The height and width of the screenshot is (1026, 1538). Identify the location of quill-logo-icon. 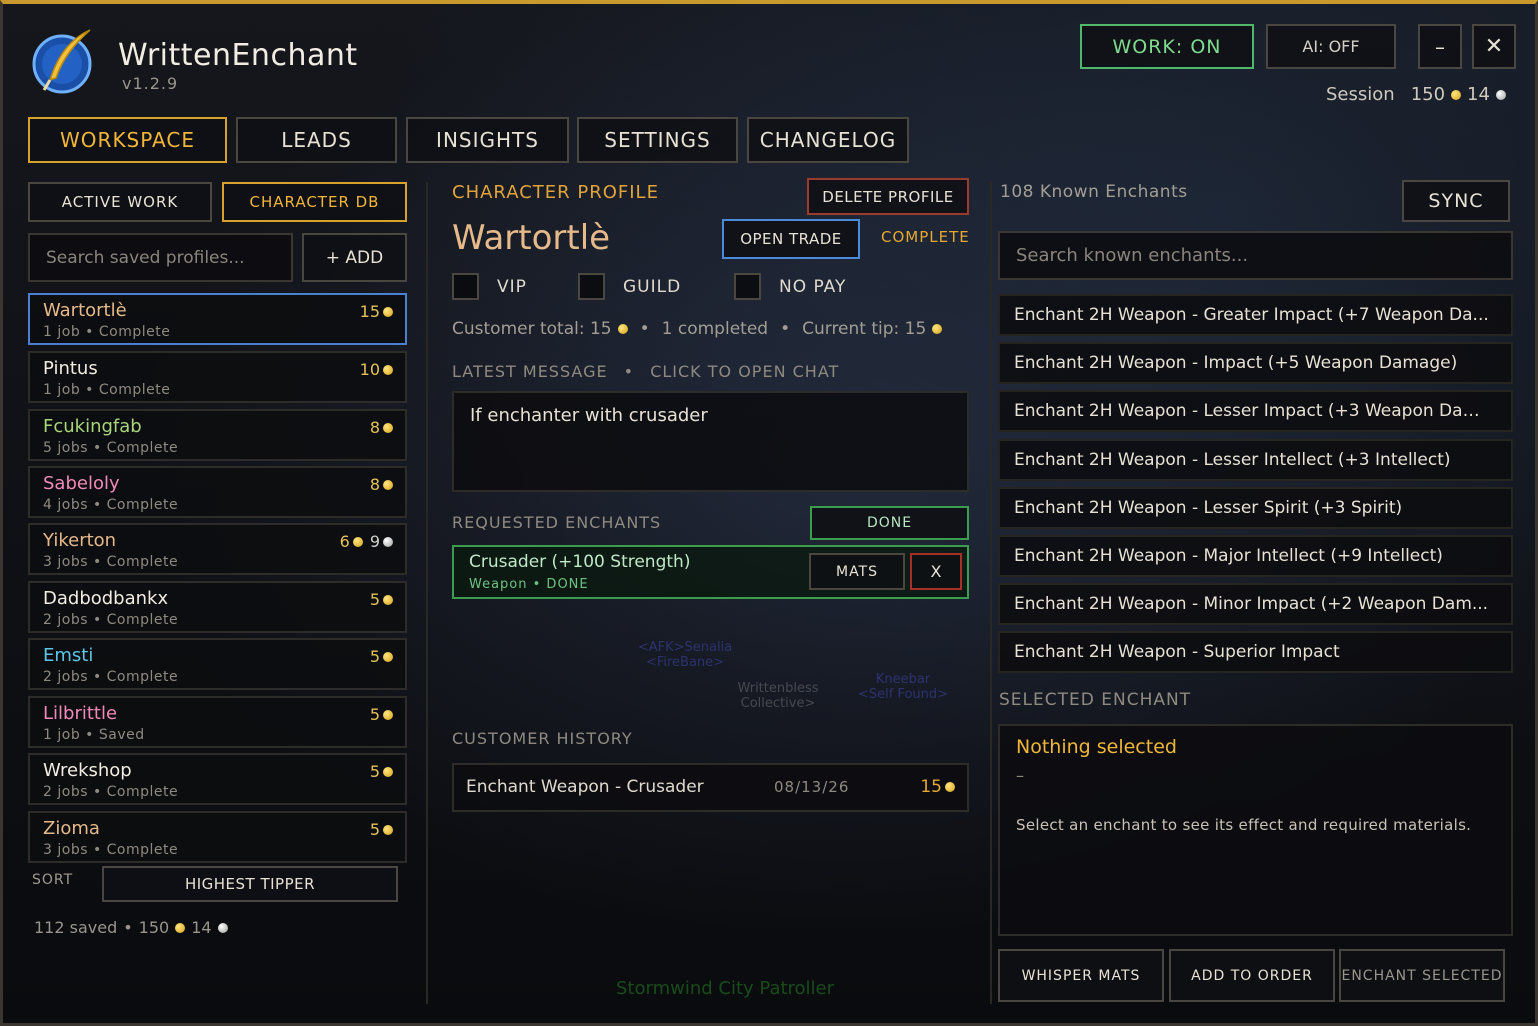
(62, 61).